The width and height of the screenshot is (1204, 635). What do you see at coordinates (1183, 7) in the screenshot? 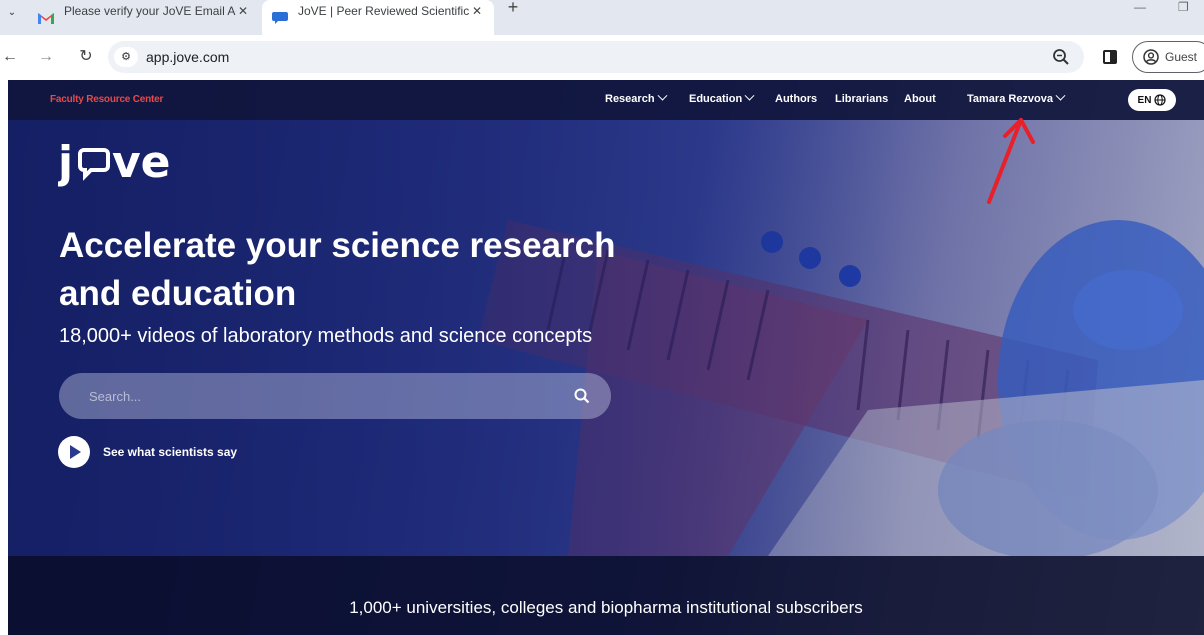
I see `restore-icon: ❐` at bounding box center [1183, 7].